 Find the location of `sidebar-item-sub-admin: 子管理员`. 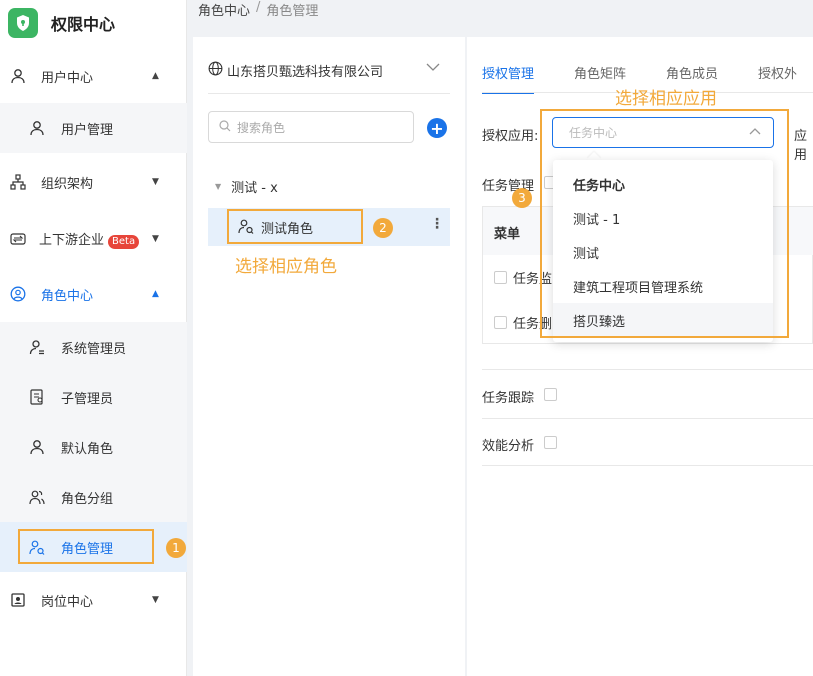

sidebar-item-sub-admin: 子管理员 is located at coordinates (93, 397).